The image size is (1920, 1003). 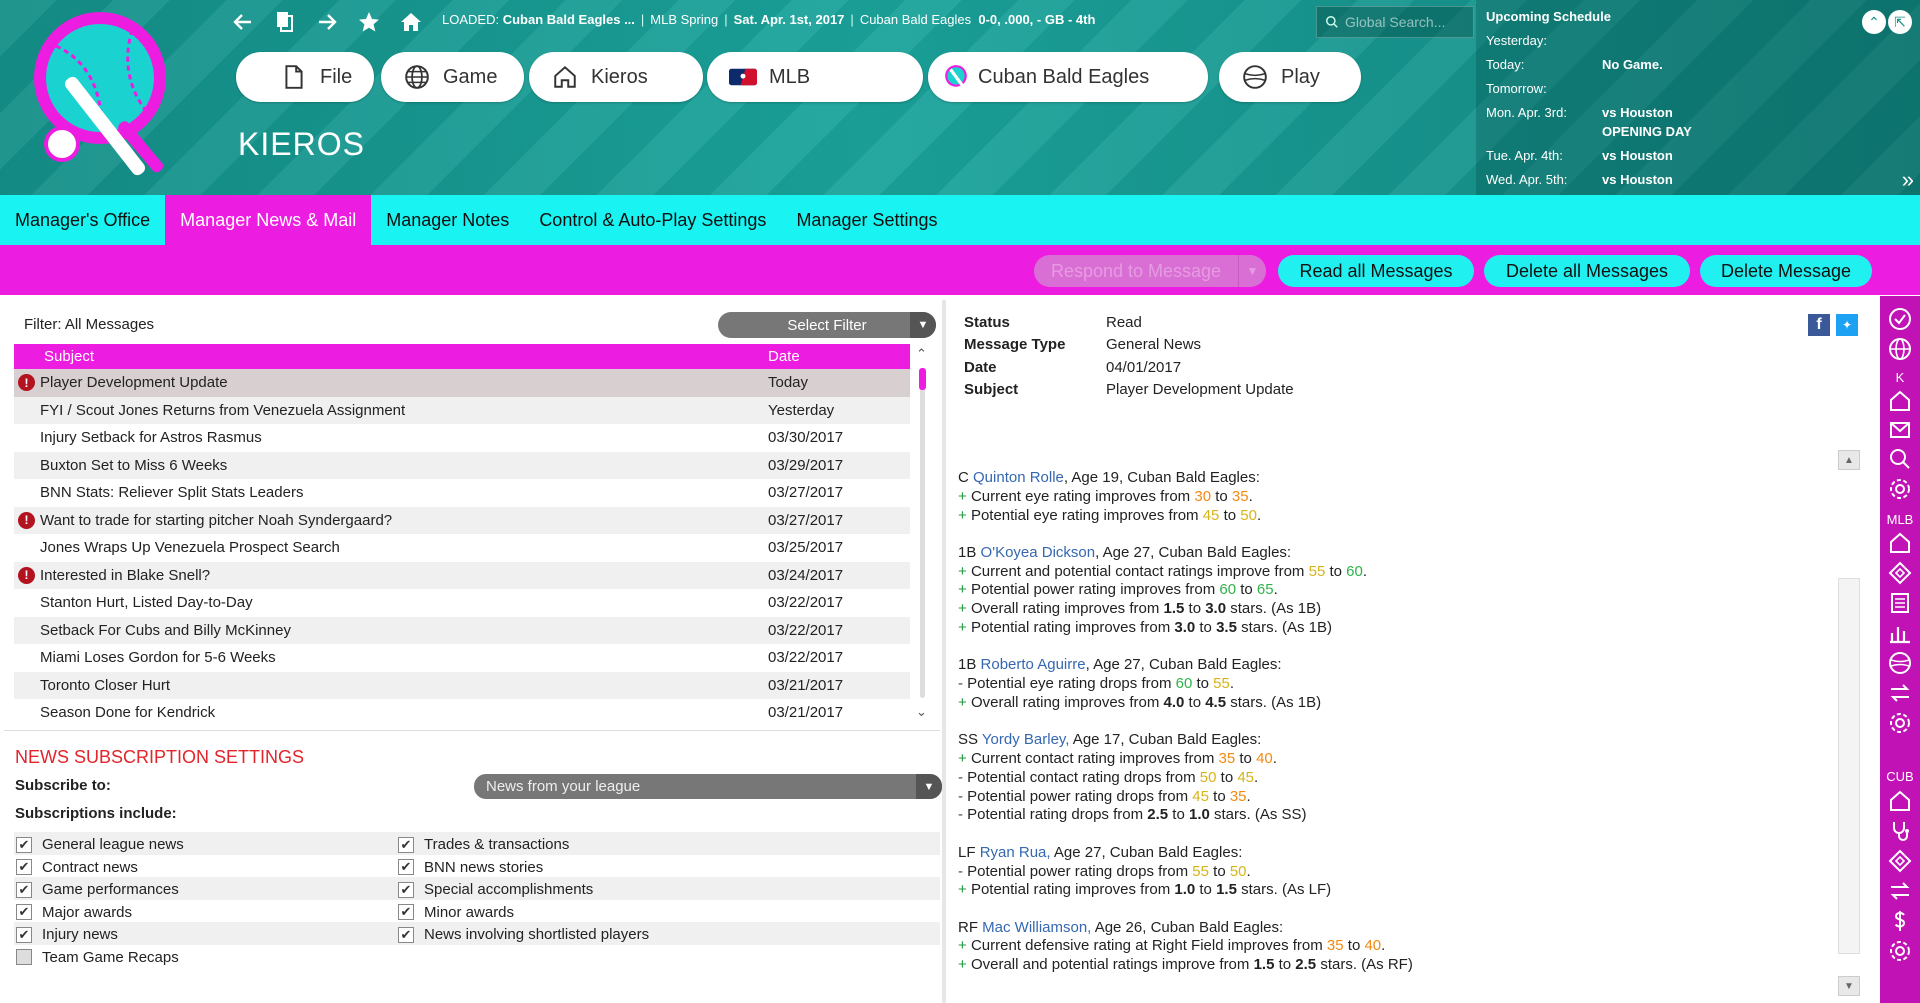 What do you see at coordinates (1150, 271) in the screenshot?
I see `respond-to-message-button: Respond to Message ▼` at bounding box center [1150, 271].